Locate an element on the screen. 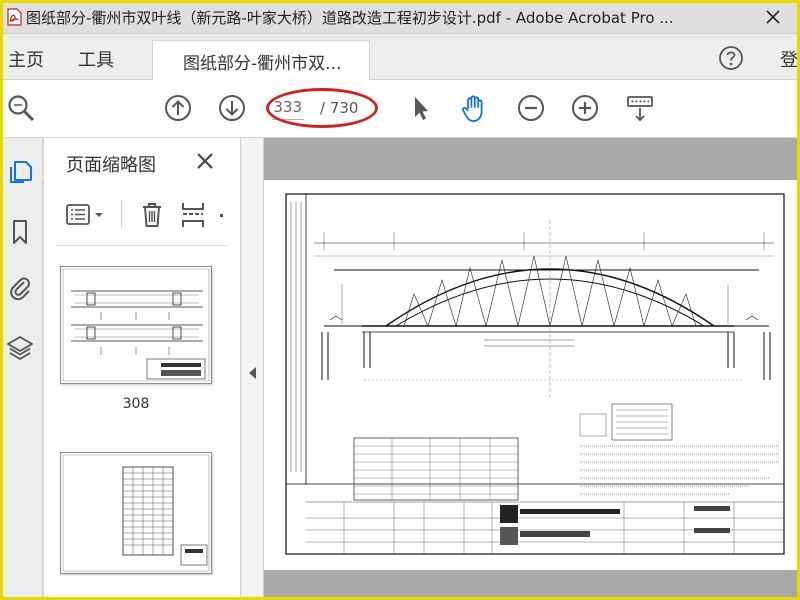 This screenshot has height=600, width=800. panel-collapse-strip is located at coordinates (252, 369).